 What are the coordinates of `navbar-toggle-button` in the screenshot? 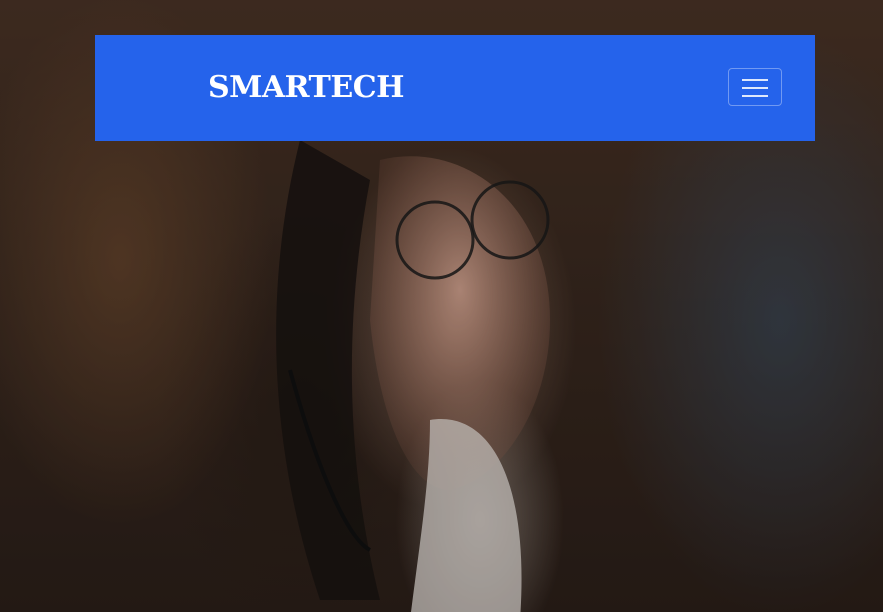 It's located at (755, 87).